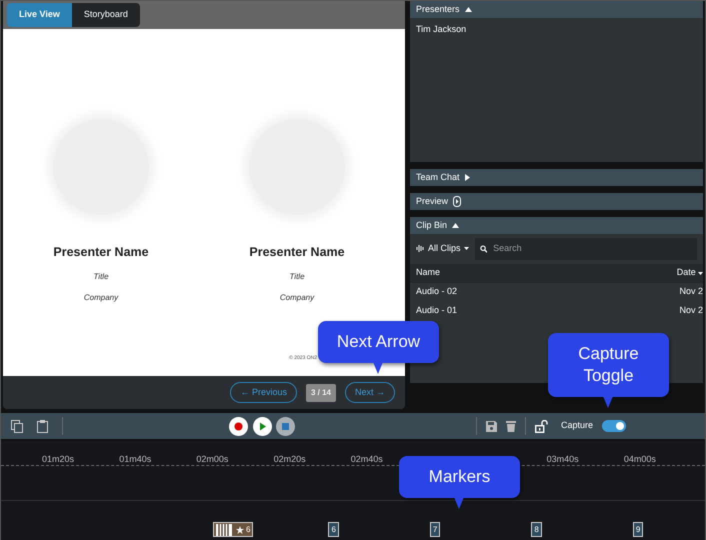  I want to click on panel-title: Presenters, so click(438, 9).